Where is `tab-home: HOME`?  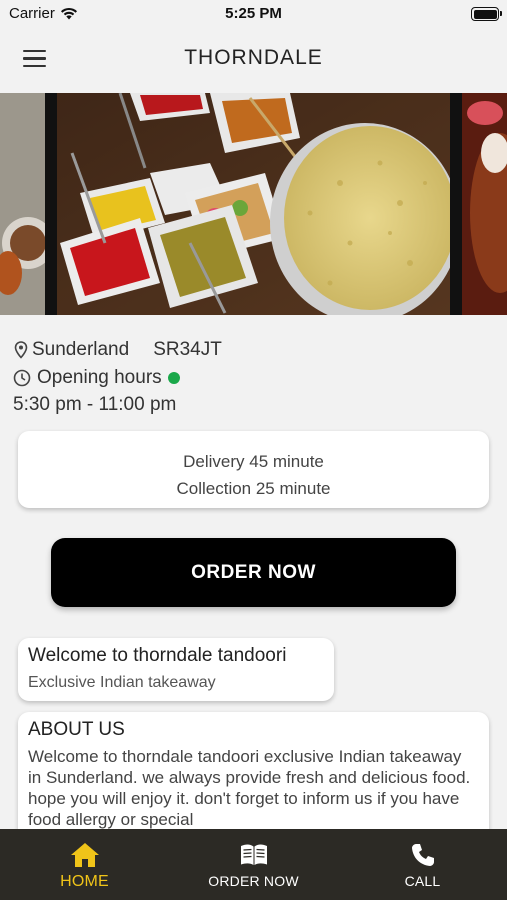 tab-home: HOME is located at coordinates (84, 864).